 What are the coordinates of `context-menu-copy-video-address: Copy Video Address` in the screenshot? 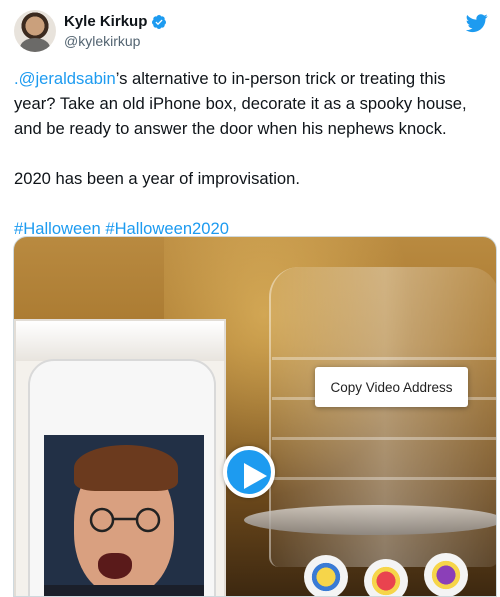 It's located at (391, 387).